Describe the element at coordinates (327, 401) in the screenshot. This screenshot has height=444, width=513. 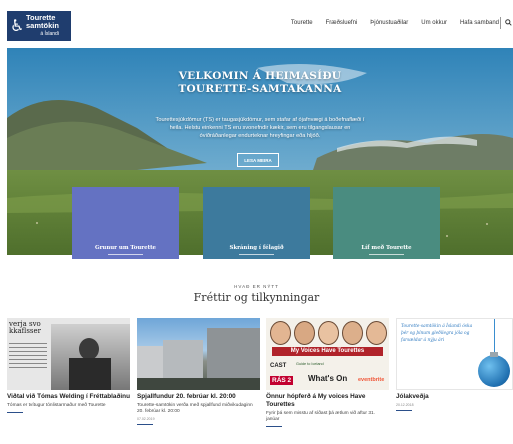
I see `news-card-title: Önnur hópferð á My voices Have Tourettes` at that location.